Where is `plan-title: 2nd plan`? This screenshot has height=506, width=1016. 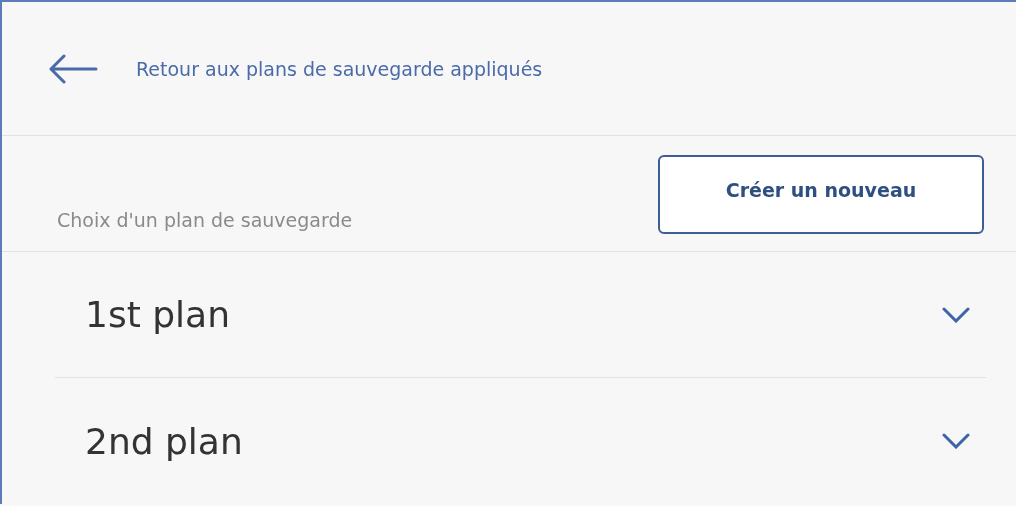 plan-title: 2nd plan is located at coordinates (164, 441).